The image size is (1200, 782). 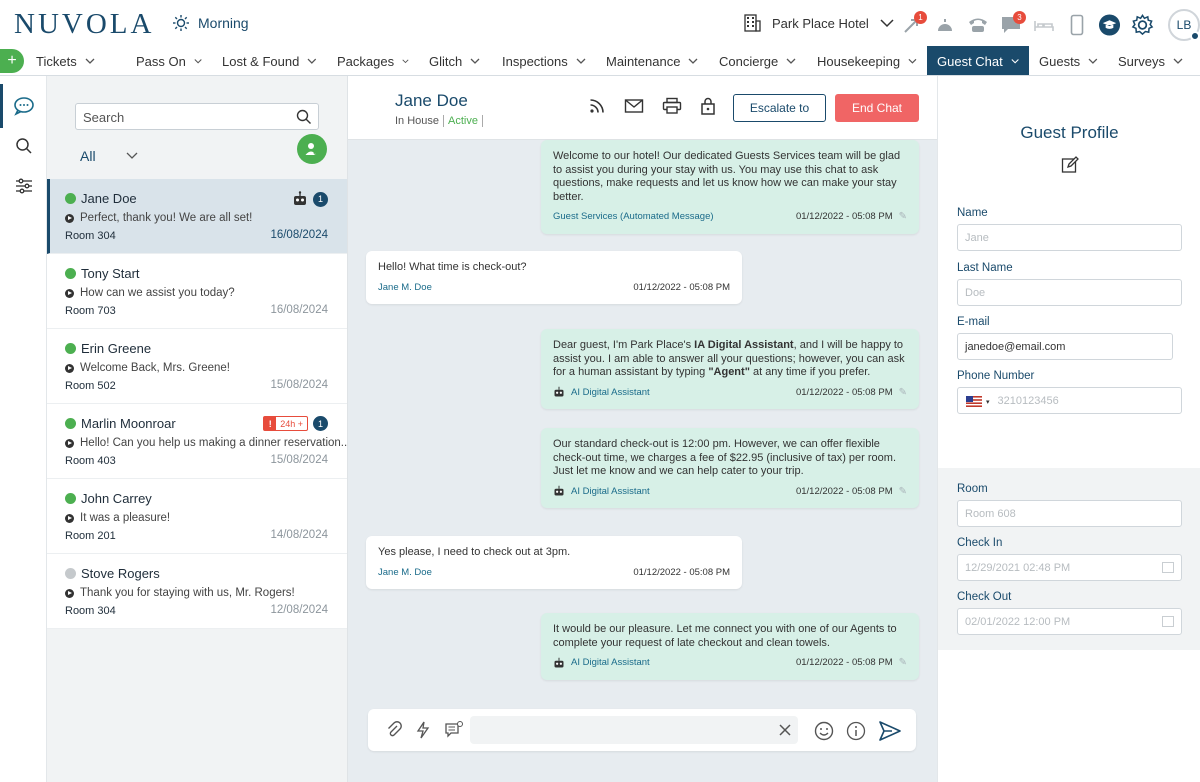 What do you see at coordinates (88, 156) in the screenshot?
I see `filter-value: All` at bounding box center [88, 156].